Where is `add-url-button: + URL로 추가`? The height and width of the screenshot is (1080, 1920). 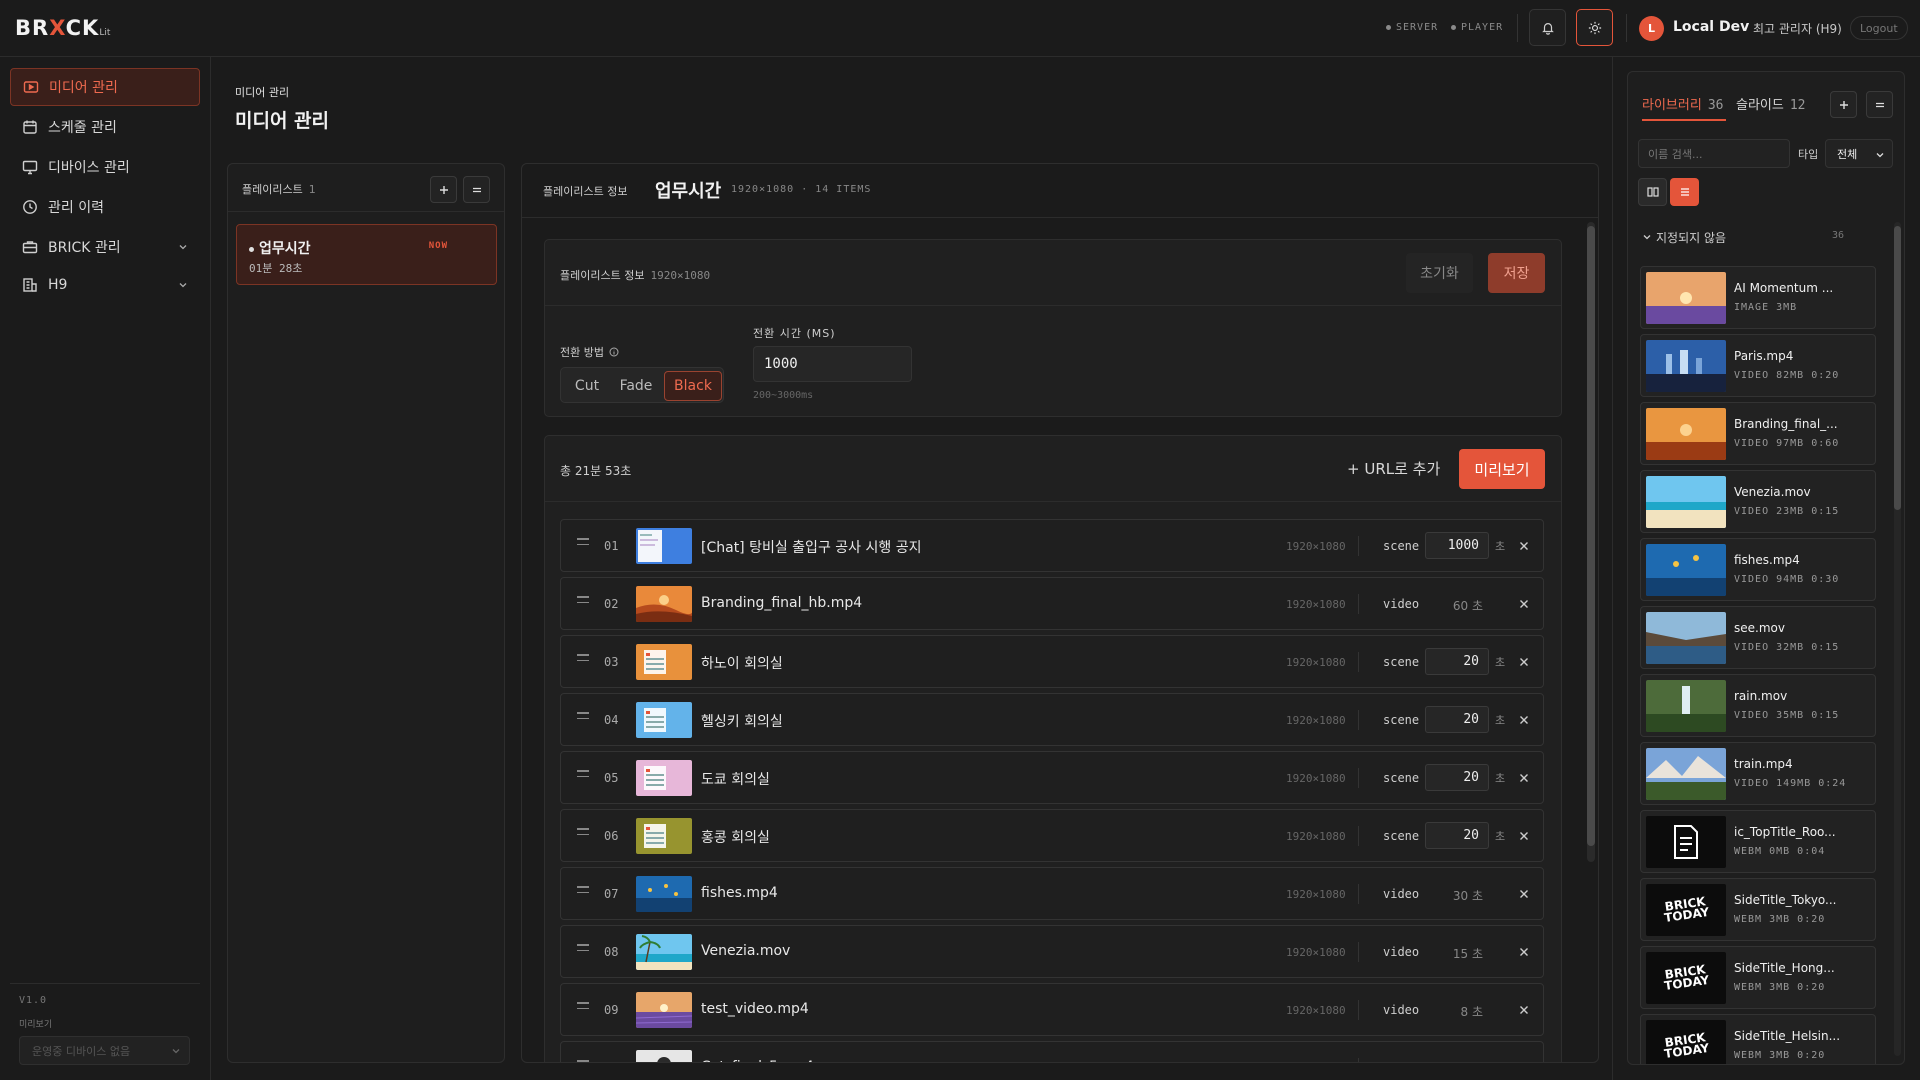 add-url-button: + URL로 추가 is located at coordinates (1393, 468).